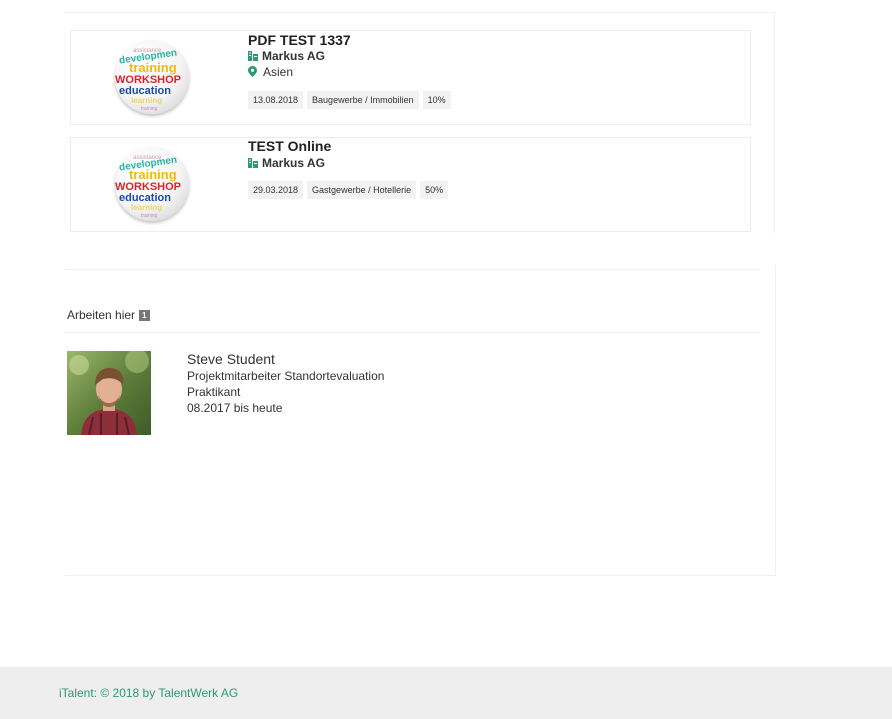  What do you see at coordinates (235, 408) in the screenshot?
I see `person-period: 08.2017 bis heute` at bounding box center [235, 408].